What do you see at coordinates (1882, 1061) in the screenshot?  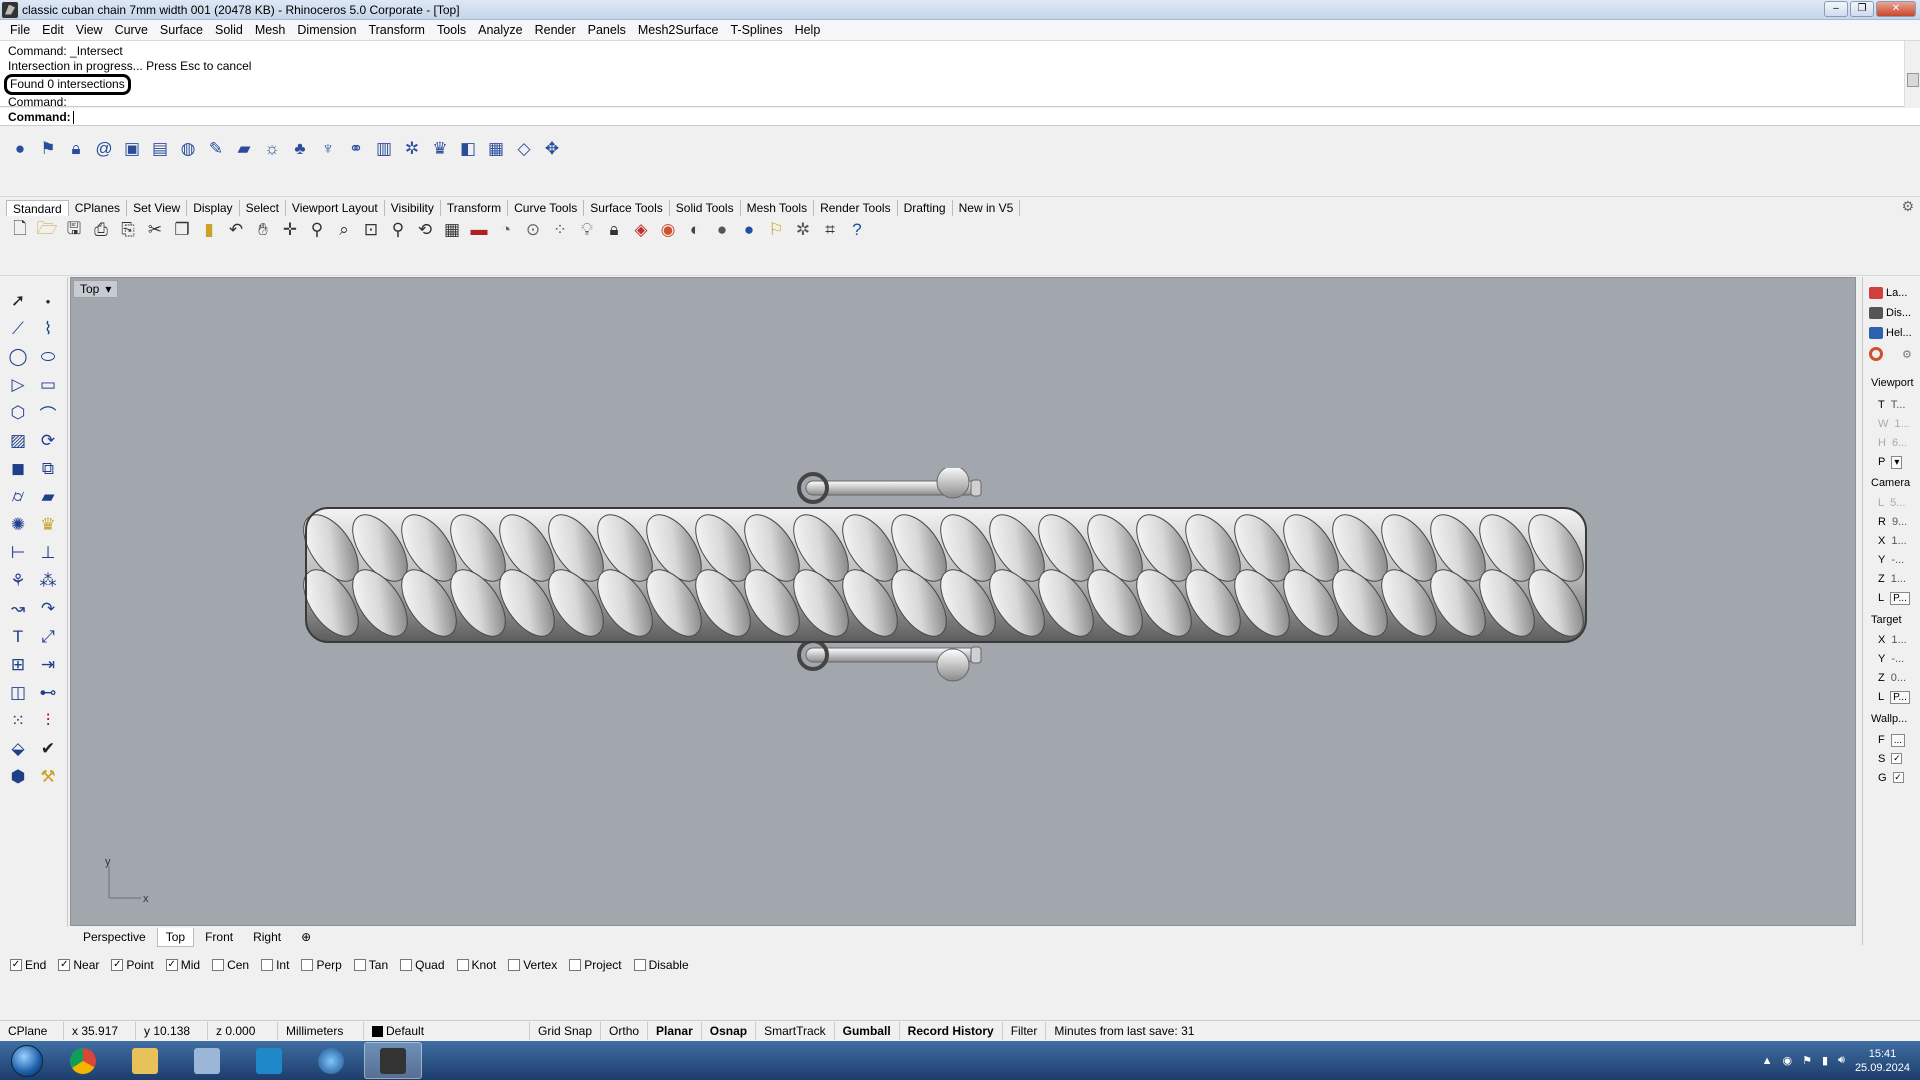 I see `clock: 15:41 25.09.2024` at bounding box center [1882, 1061].